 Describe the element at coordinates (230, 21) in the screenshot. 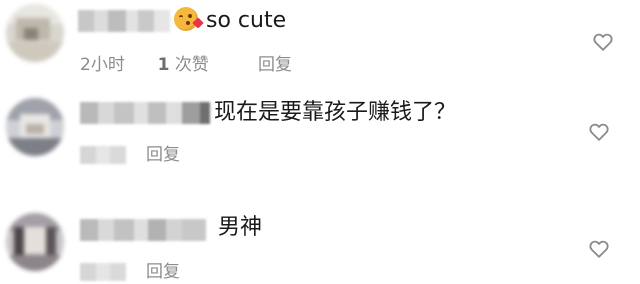

I see `comment-text: so cute` at that location.